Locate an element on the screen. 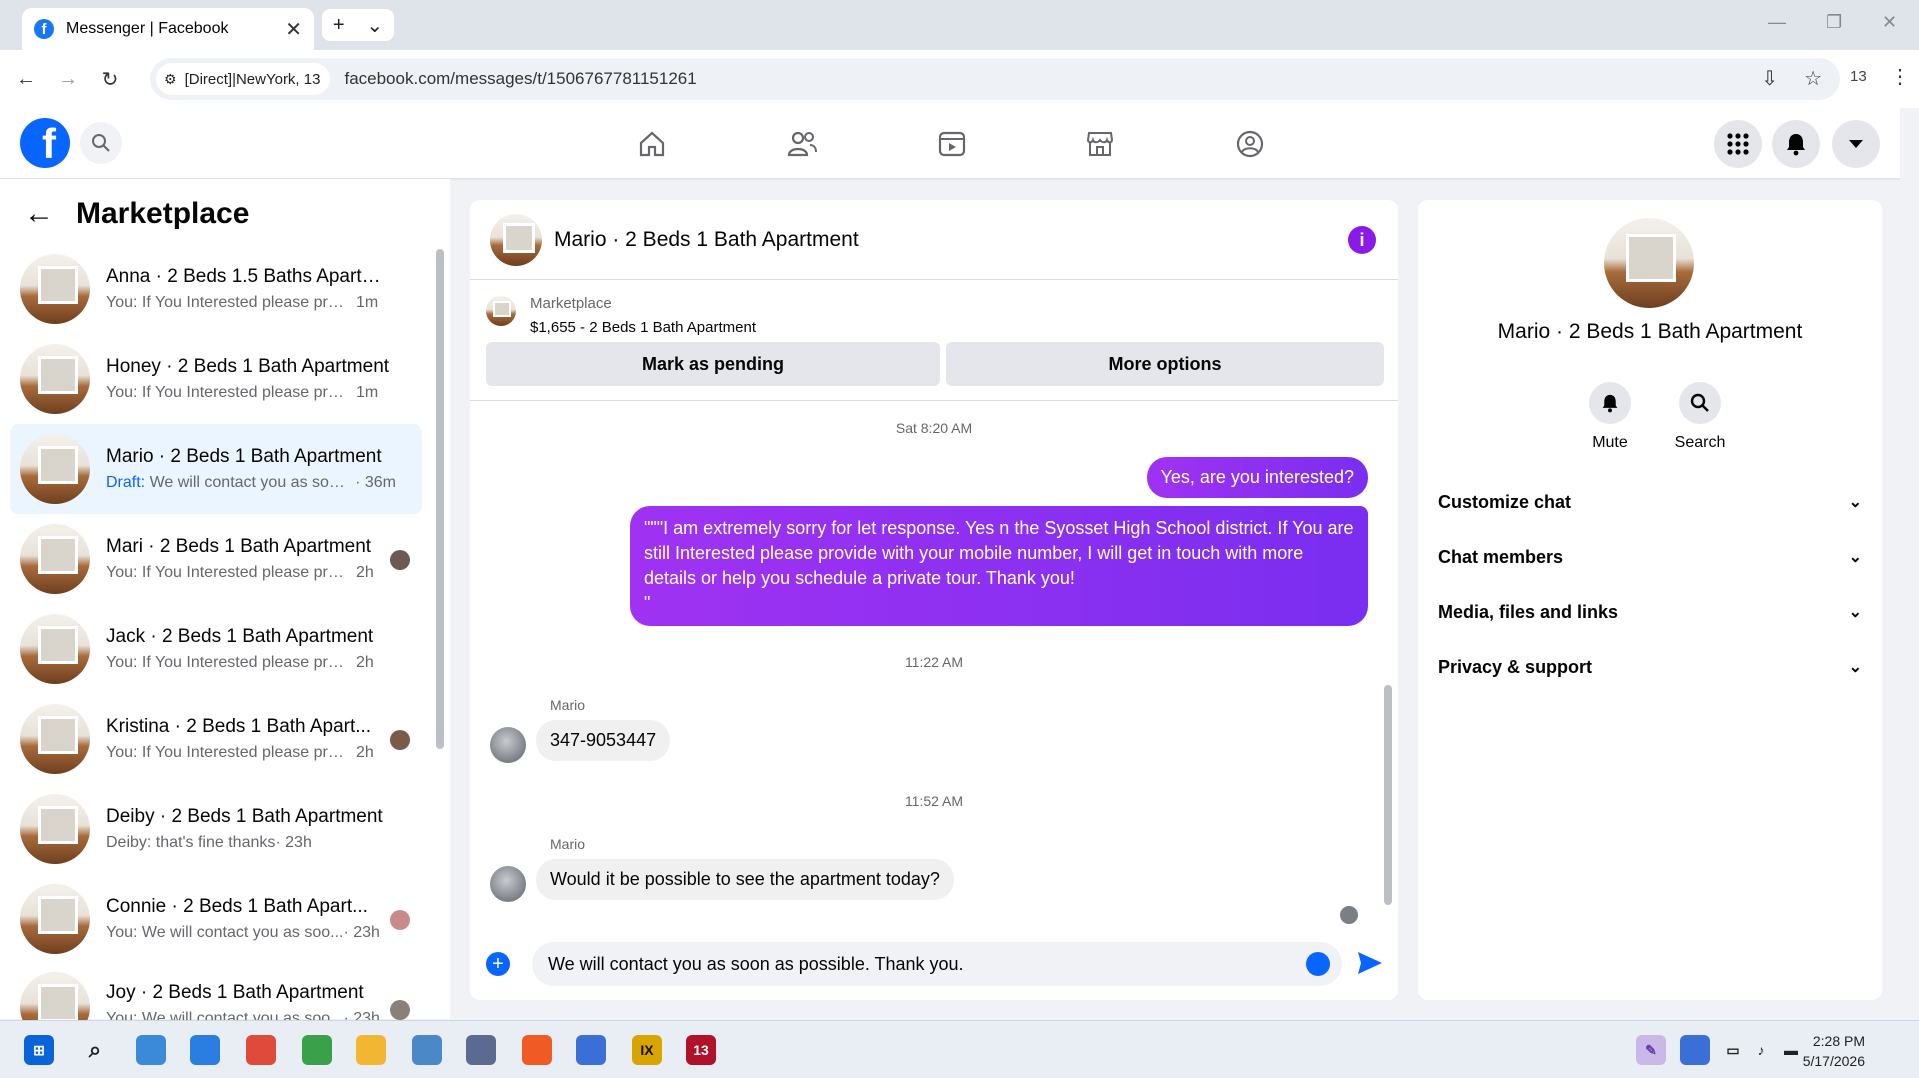  notifications-button is located at coordinates (1796, 144).